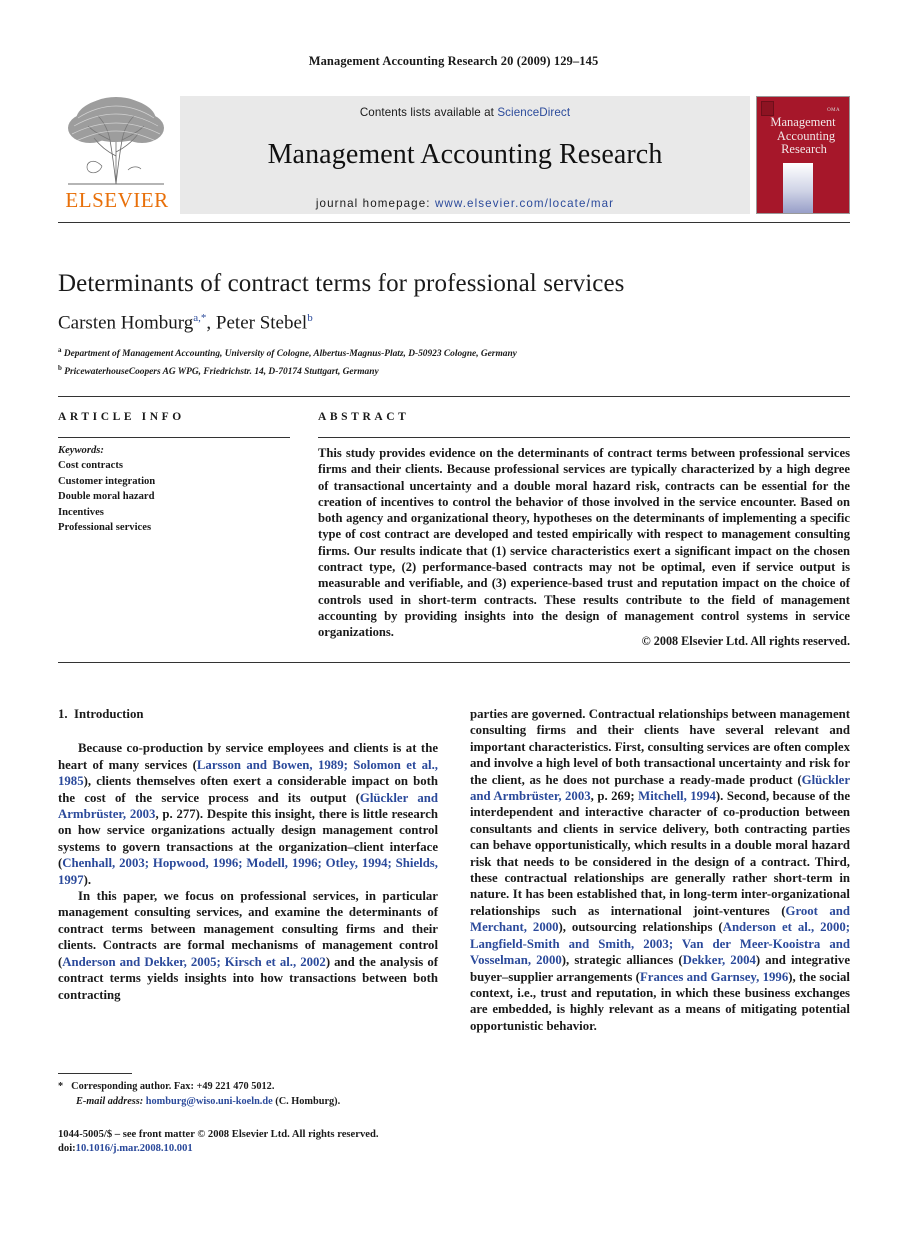 This screenshot has width=907, height=1238. Describe the element at coordinates (584, 437) in the screenshot. I see `abstract-divider-mid` at that location.